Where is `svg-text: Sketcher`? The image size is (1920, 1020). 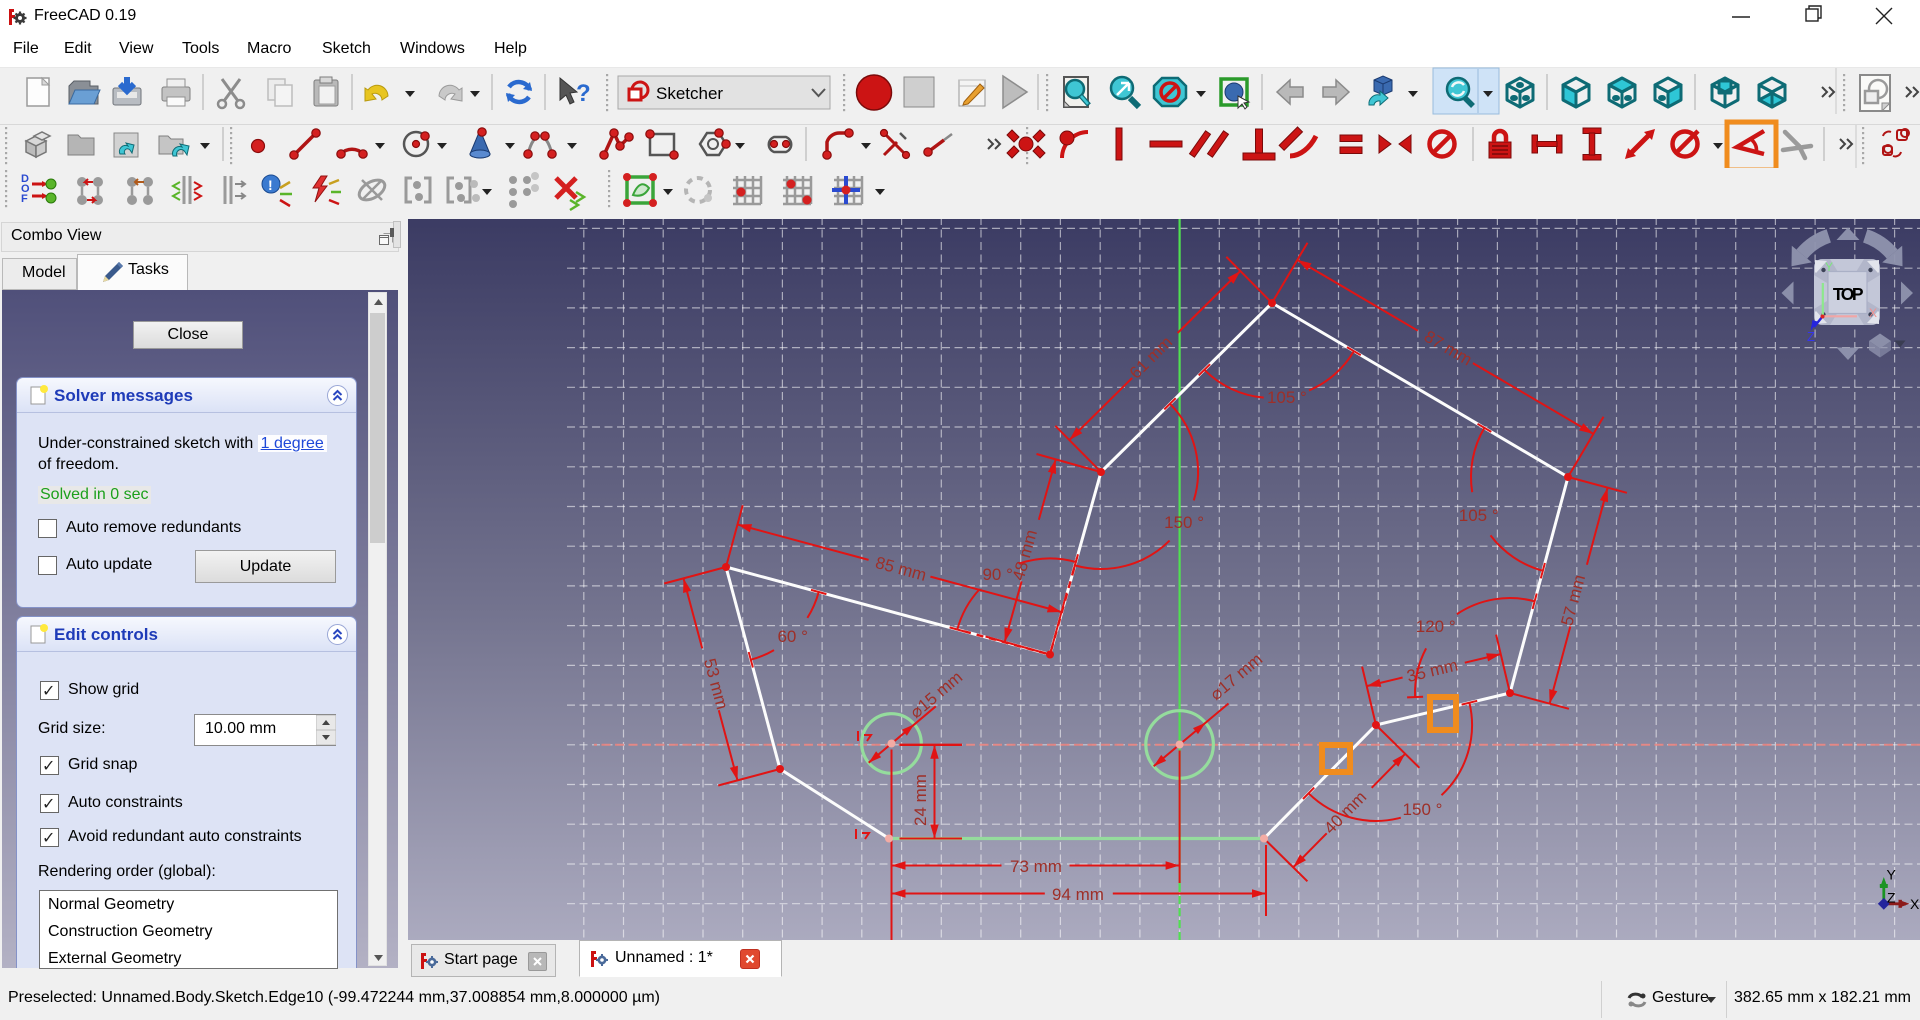
svg-text: Sketcher is located at coordinates (689, 93).